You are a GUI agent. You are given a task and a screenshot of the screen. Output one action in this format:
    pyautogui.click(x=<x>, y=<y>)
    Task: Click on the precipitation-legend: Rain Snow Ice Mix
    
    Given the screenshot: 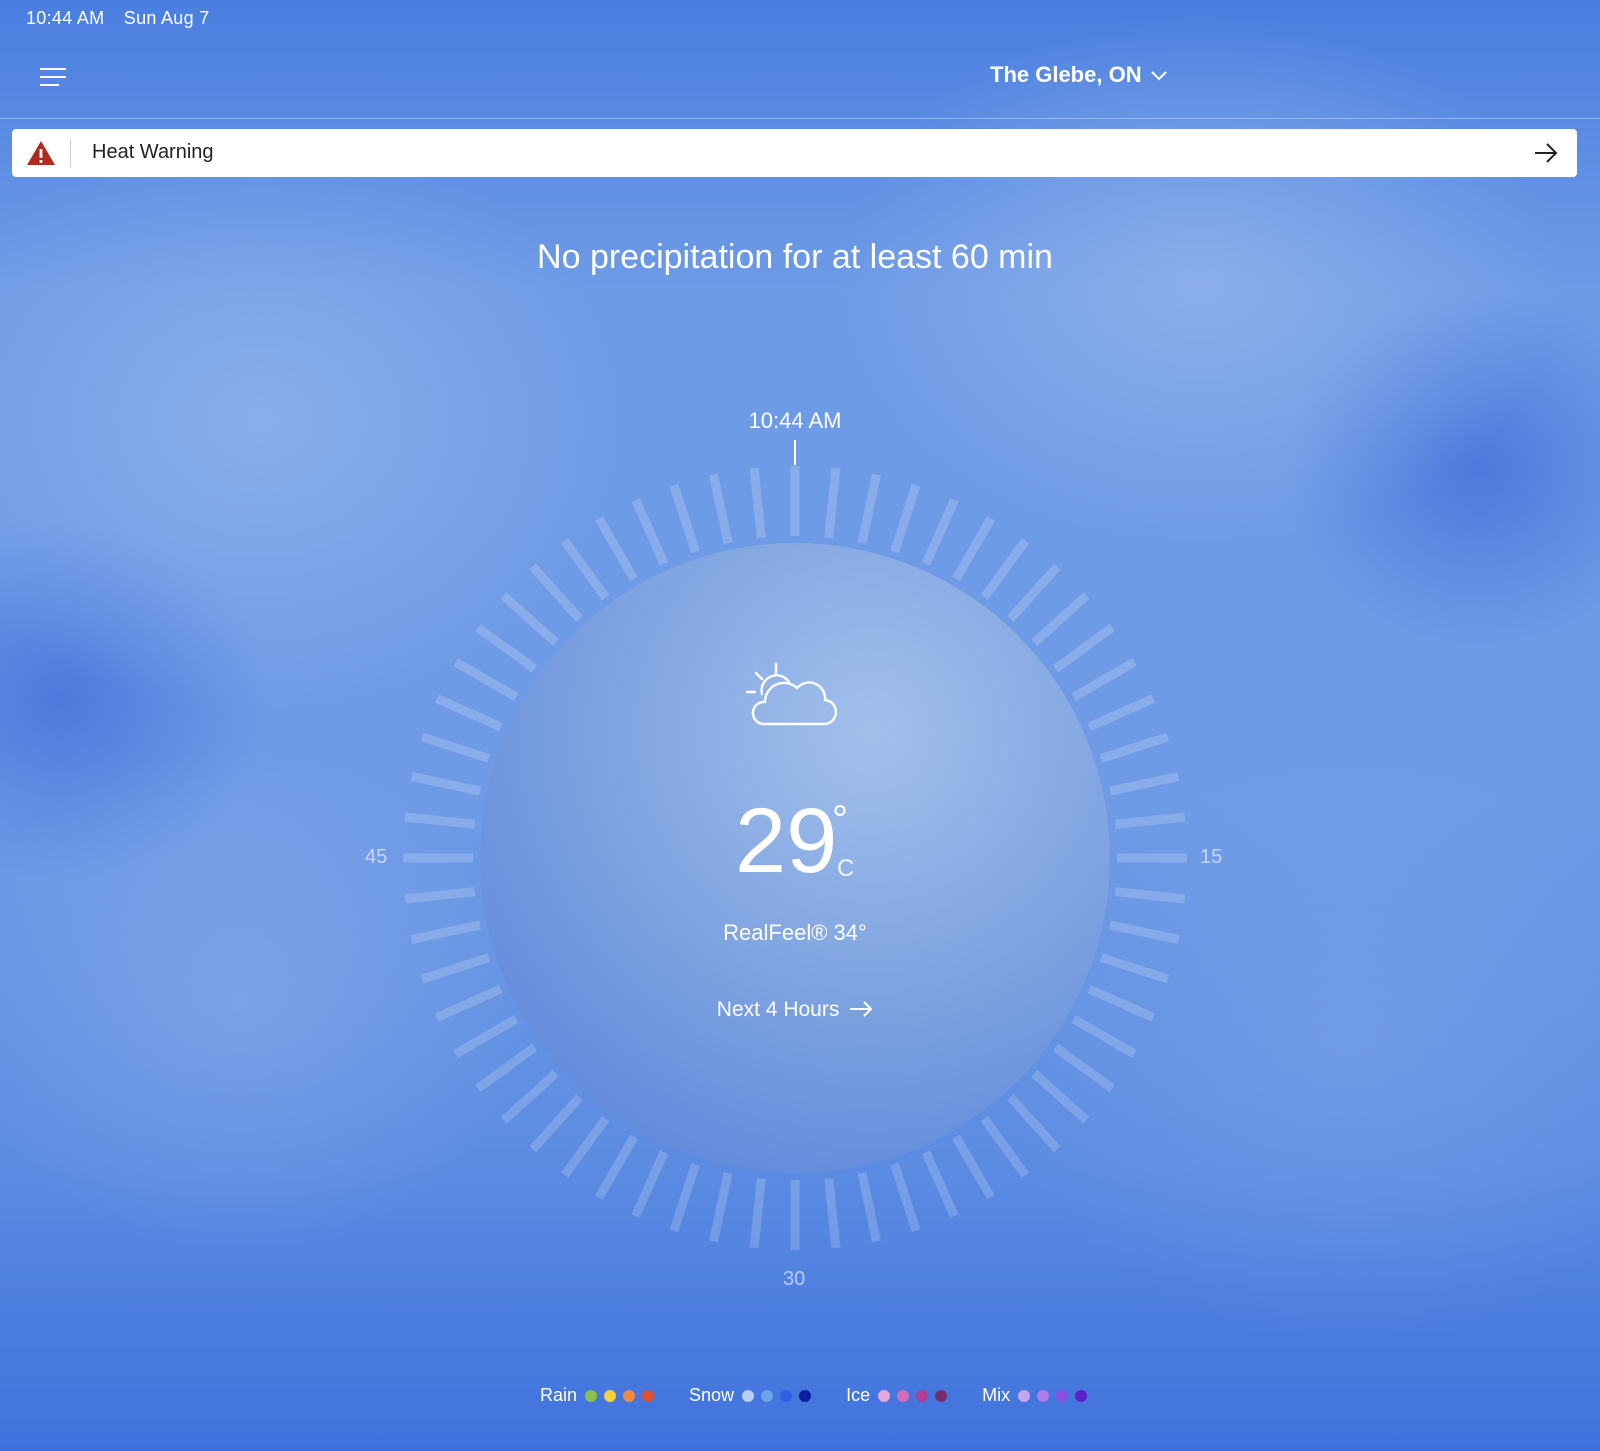 What is the action you would take?
    pyautogui.click(x=831, y=1395)
    